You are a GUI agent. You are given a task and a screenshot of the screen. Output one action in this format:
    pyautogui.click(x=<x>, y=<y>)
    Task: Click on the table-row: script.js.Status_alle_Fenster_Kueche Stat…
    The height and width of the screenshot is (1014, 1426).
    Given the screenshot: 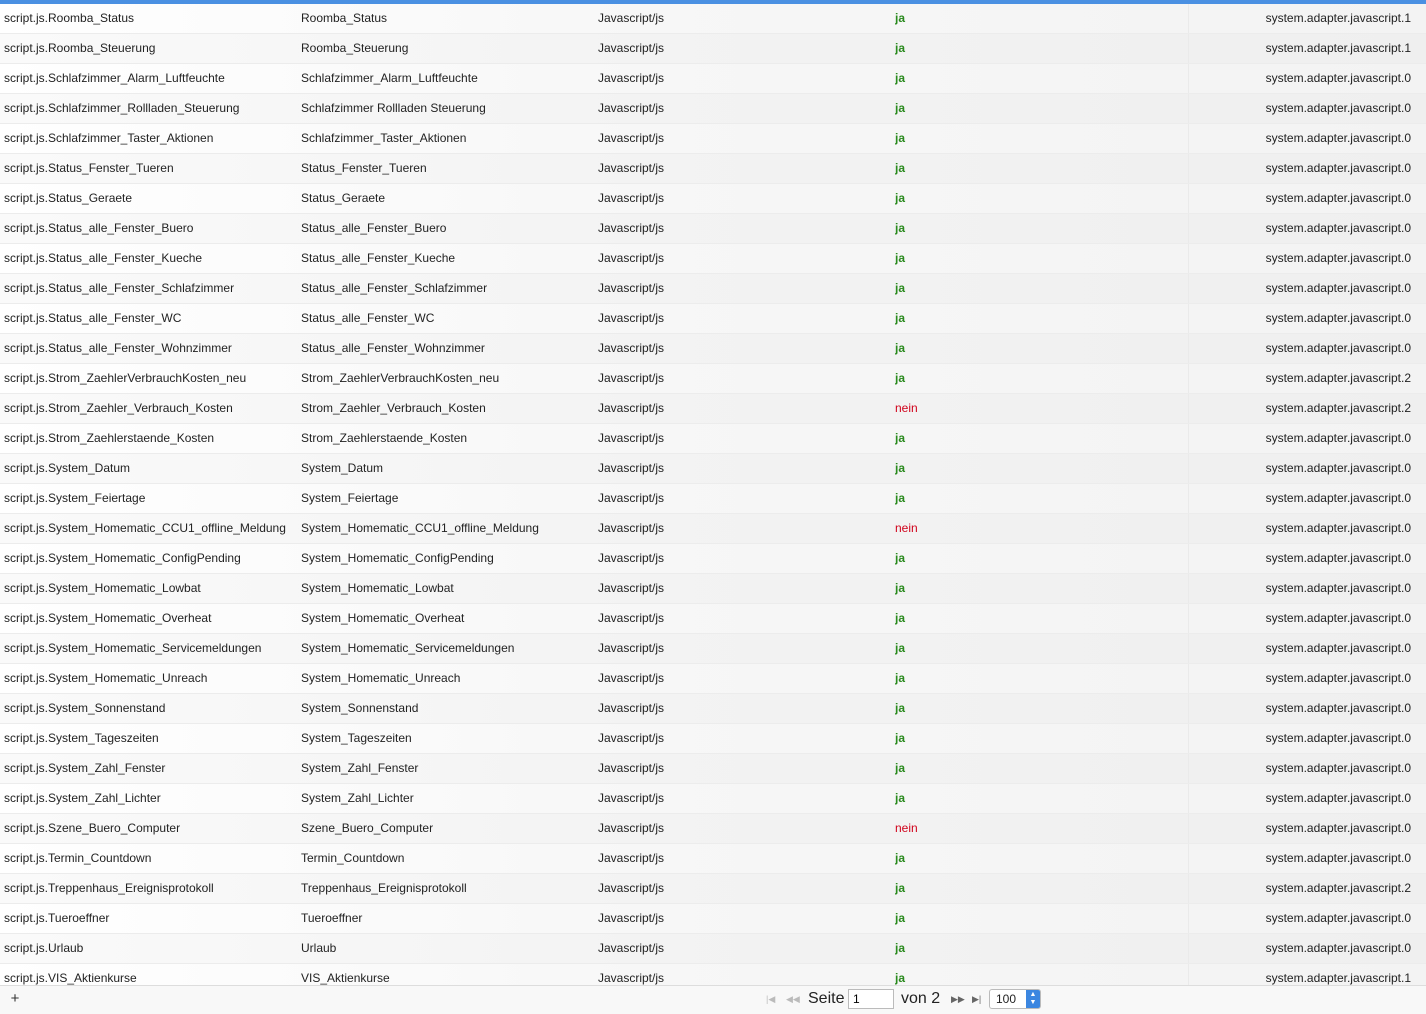 What is the action you would take?
    pyautogui.click(x=713, y=259)
    